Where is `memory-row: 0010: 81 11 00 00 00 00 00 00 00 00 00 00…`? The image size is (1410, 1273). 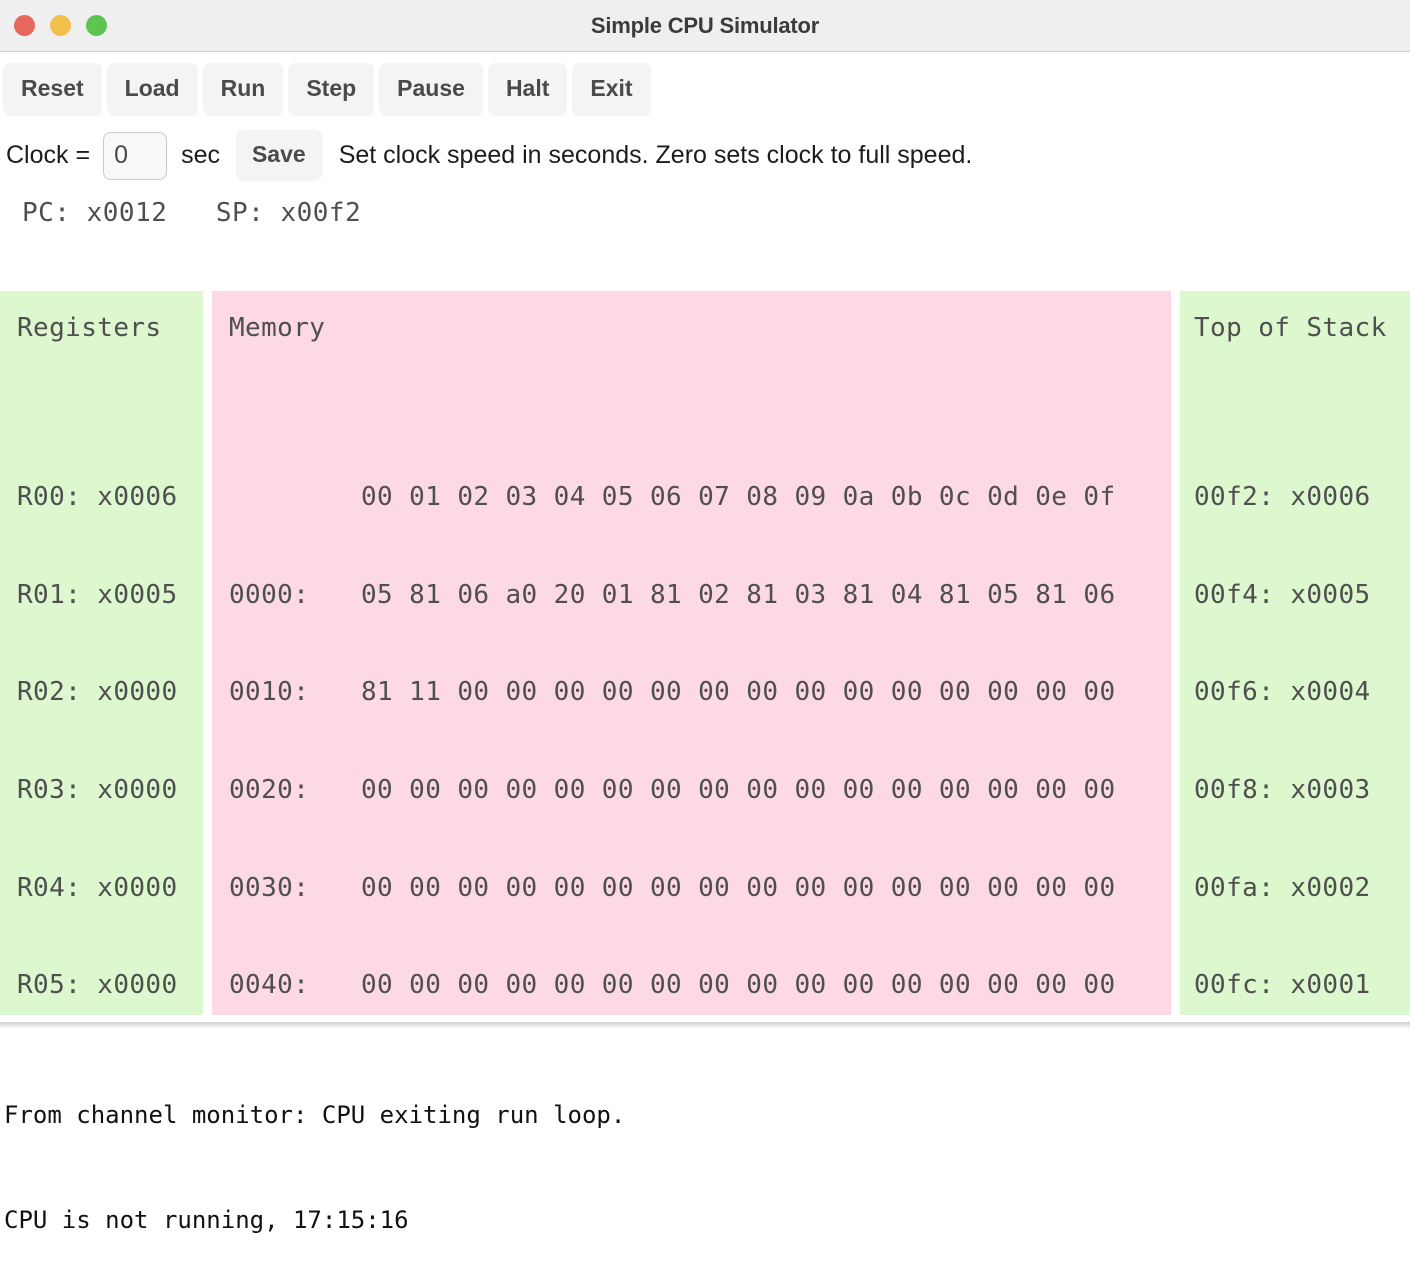 memory-row: 0010: 81 11 00 00 00 00 00 00 00 00 00 00… is located at coordinates (700, 692).